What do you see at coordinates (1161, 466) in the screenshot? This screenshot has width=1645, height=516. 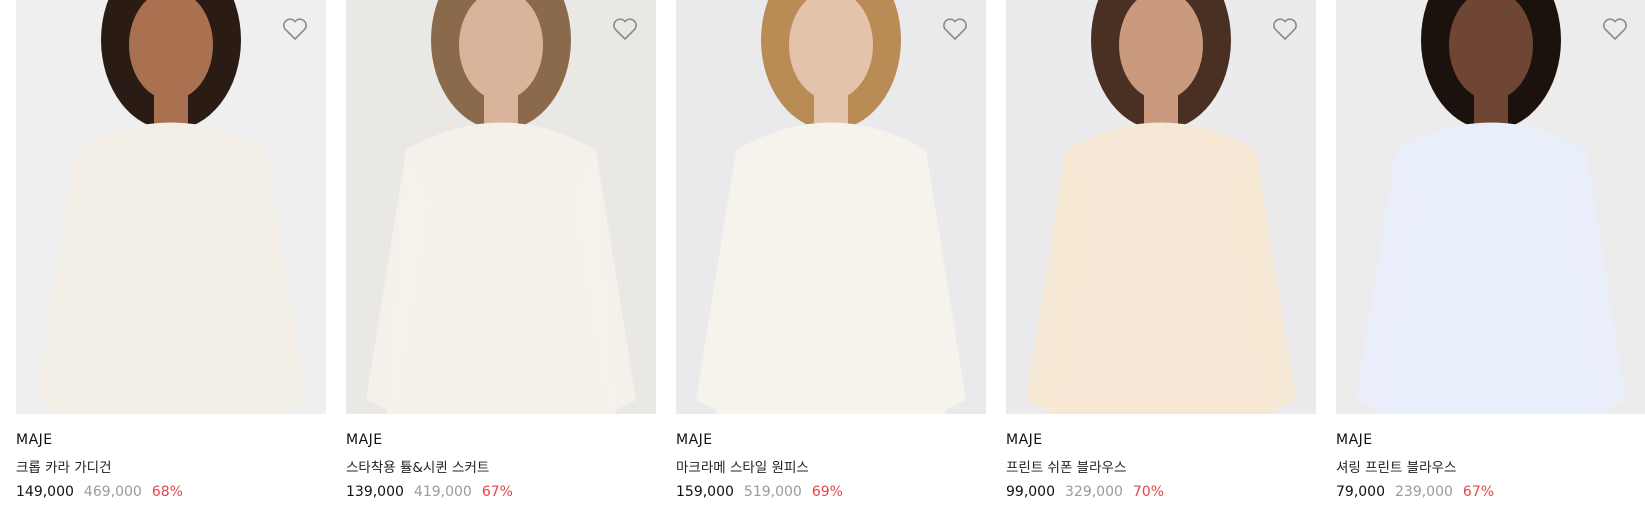 I see `product-name: 프린트 쉬폰 블라우스` at bounding box center [1161, 466].